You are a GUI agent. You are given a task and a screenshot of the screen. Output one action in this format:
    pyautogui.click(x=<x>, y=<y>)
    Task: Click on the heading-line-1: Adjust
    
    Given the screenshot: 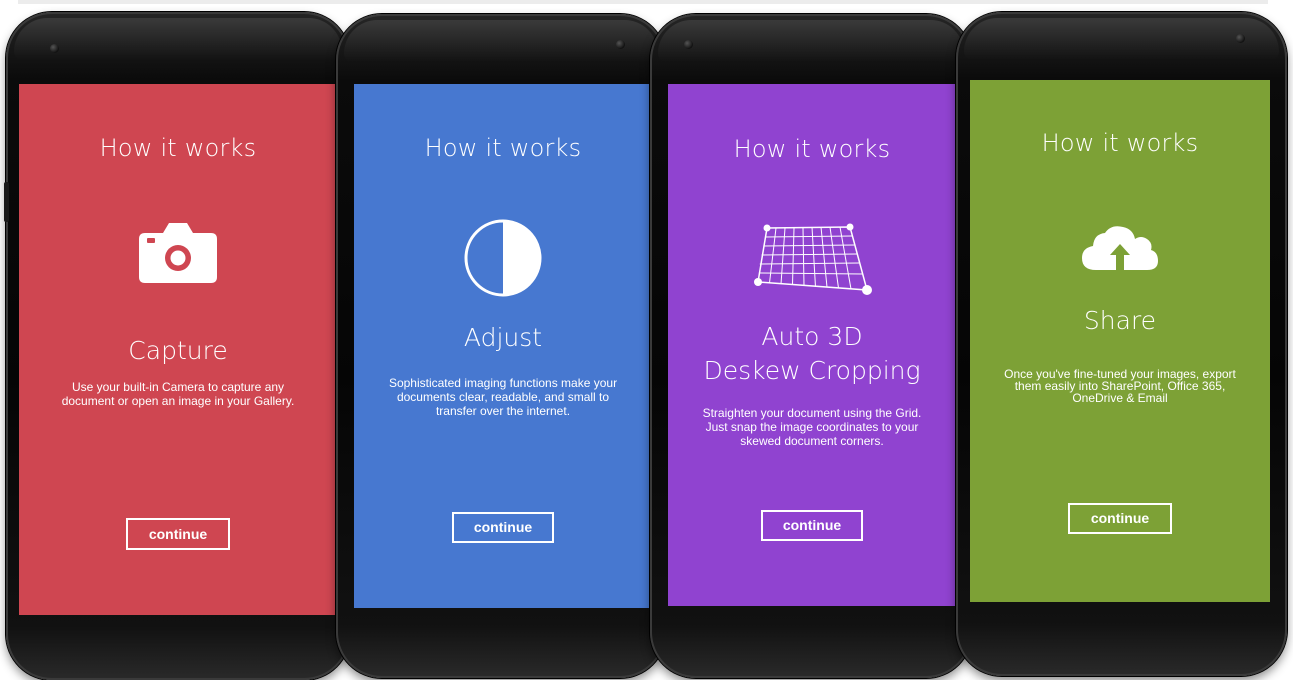 What is the action you would take?
    pyautogui.click(x=503, y=337)
    